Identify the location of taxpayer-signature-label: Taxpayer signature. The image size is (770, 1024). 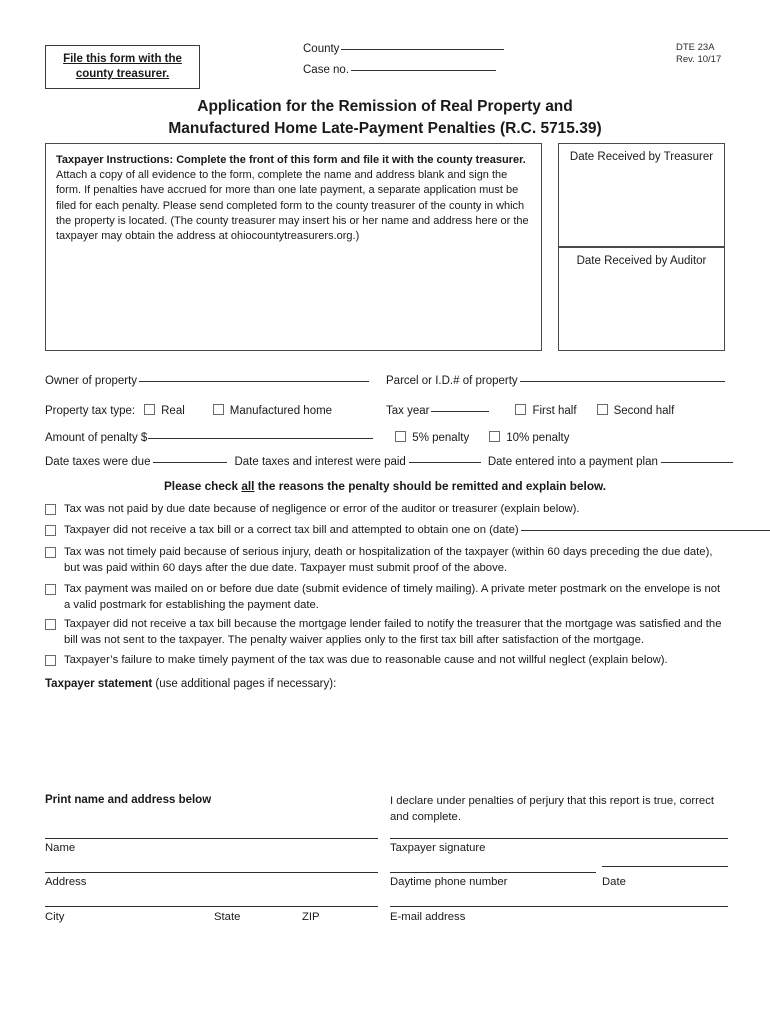
(438, 848).